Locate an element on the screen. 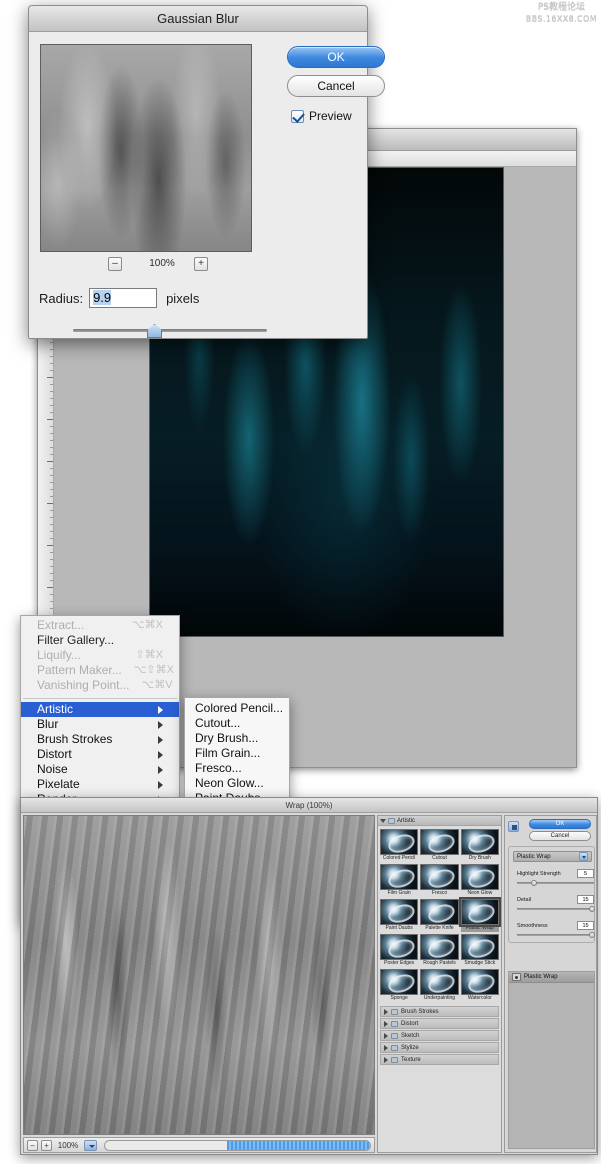  collapsed-category-texture: Texture is located at coordinates (439, 1059).